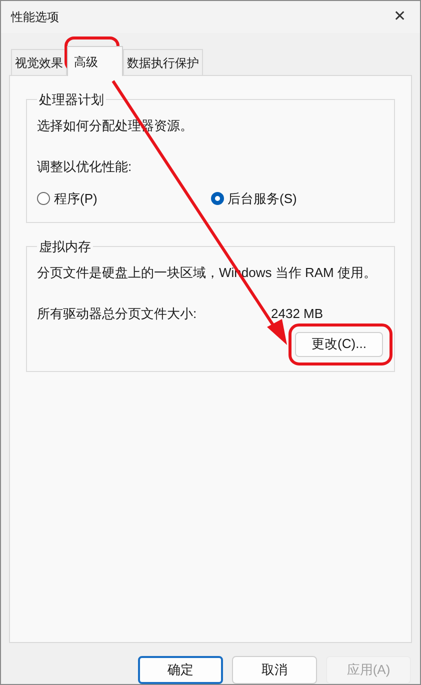 The image size is (421, 685). Describe the element at coordinates (297, 198) in the screenshot. I see `radio-option: 后台服务(S)` at that location.